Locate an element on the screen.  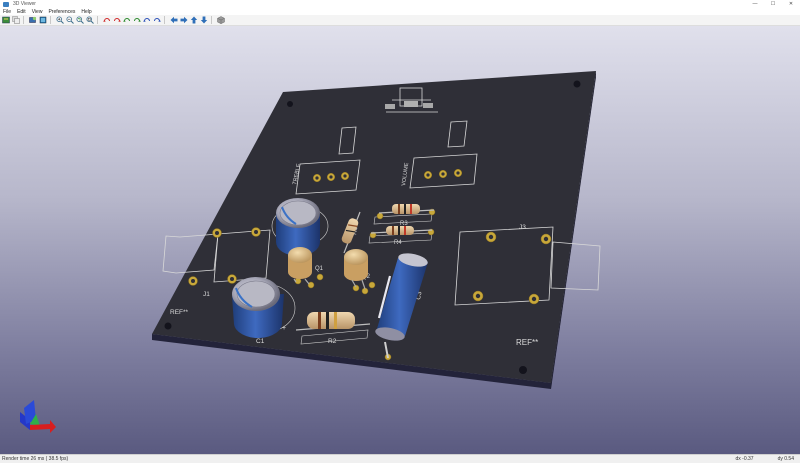
window-title: 3D Viewer is located at coordinates (24, 4).